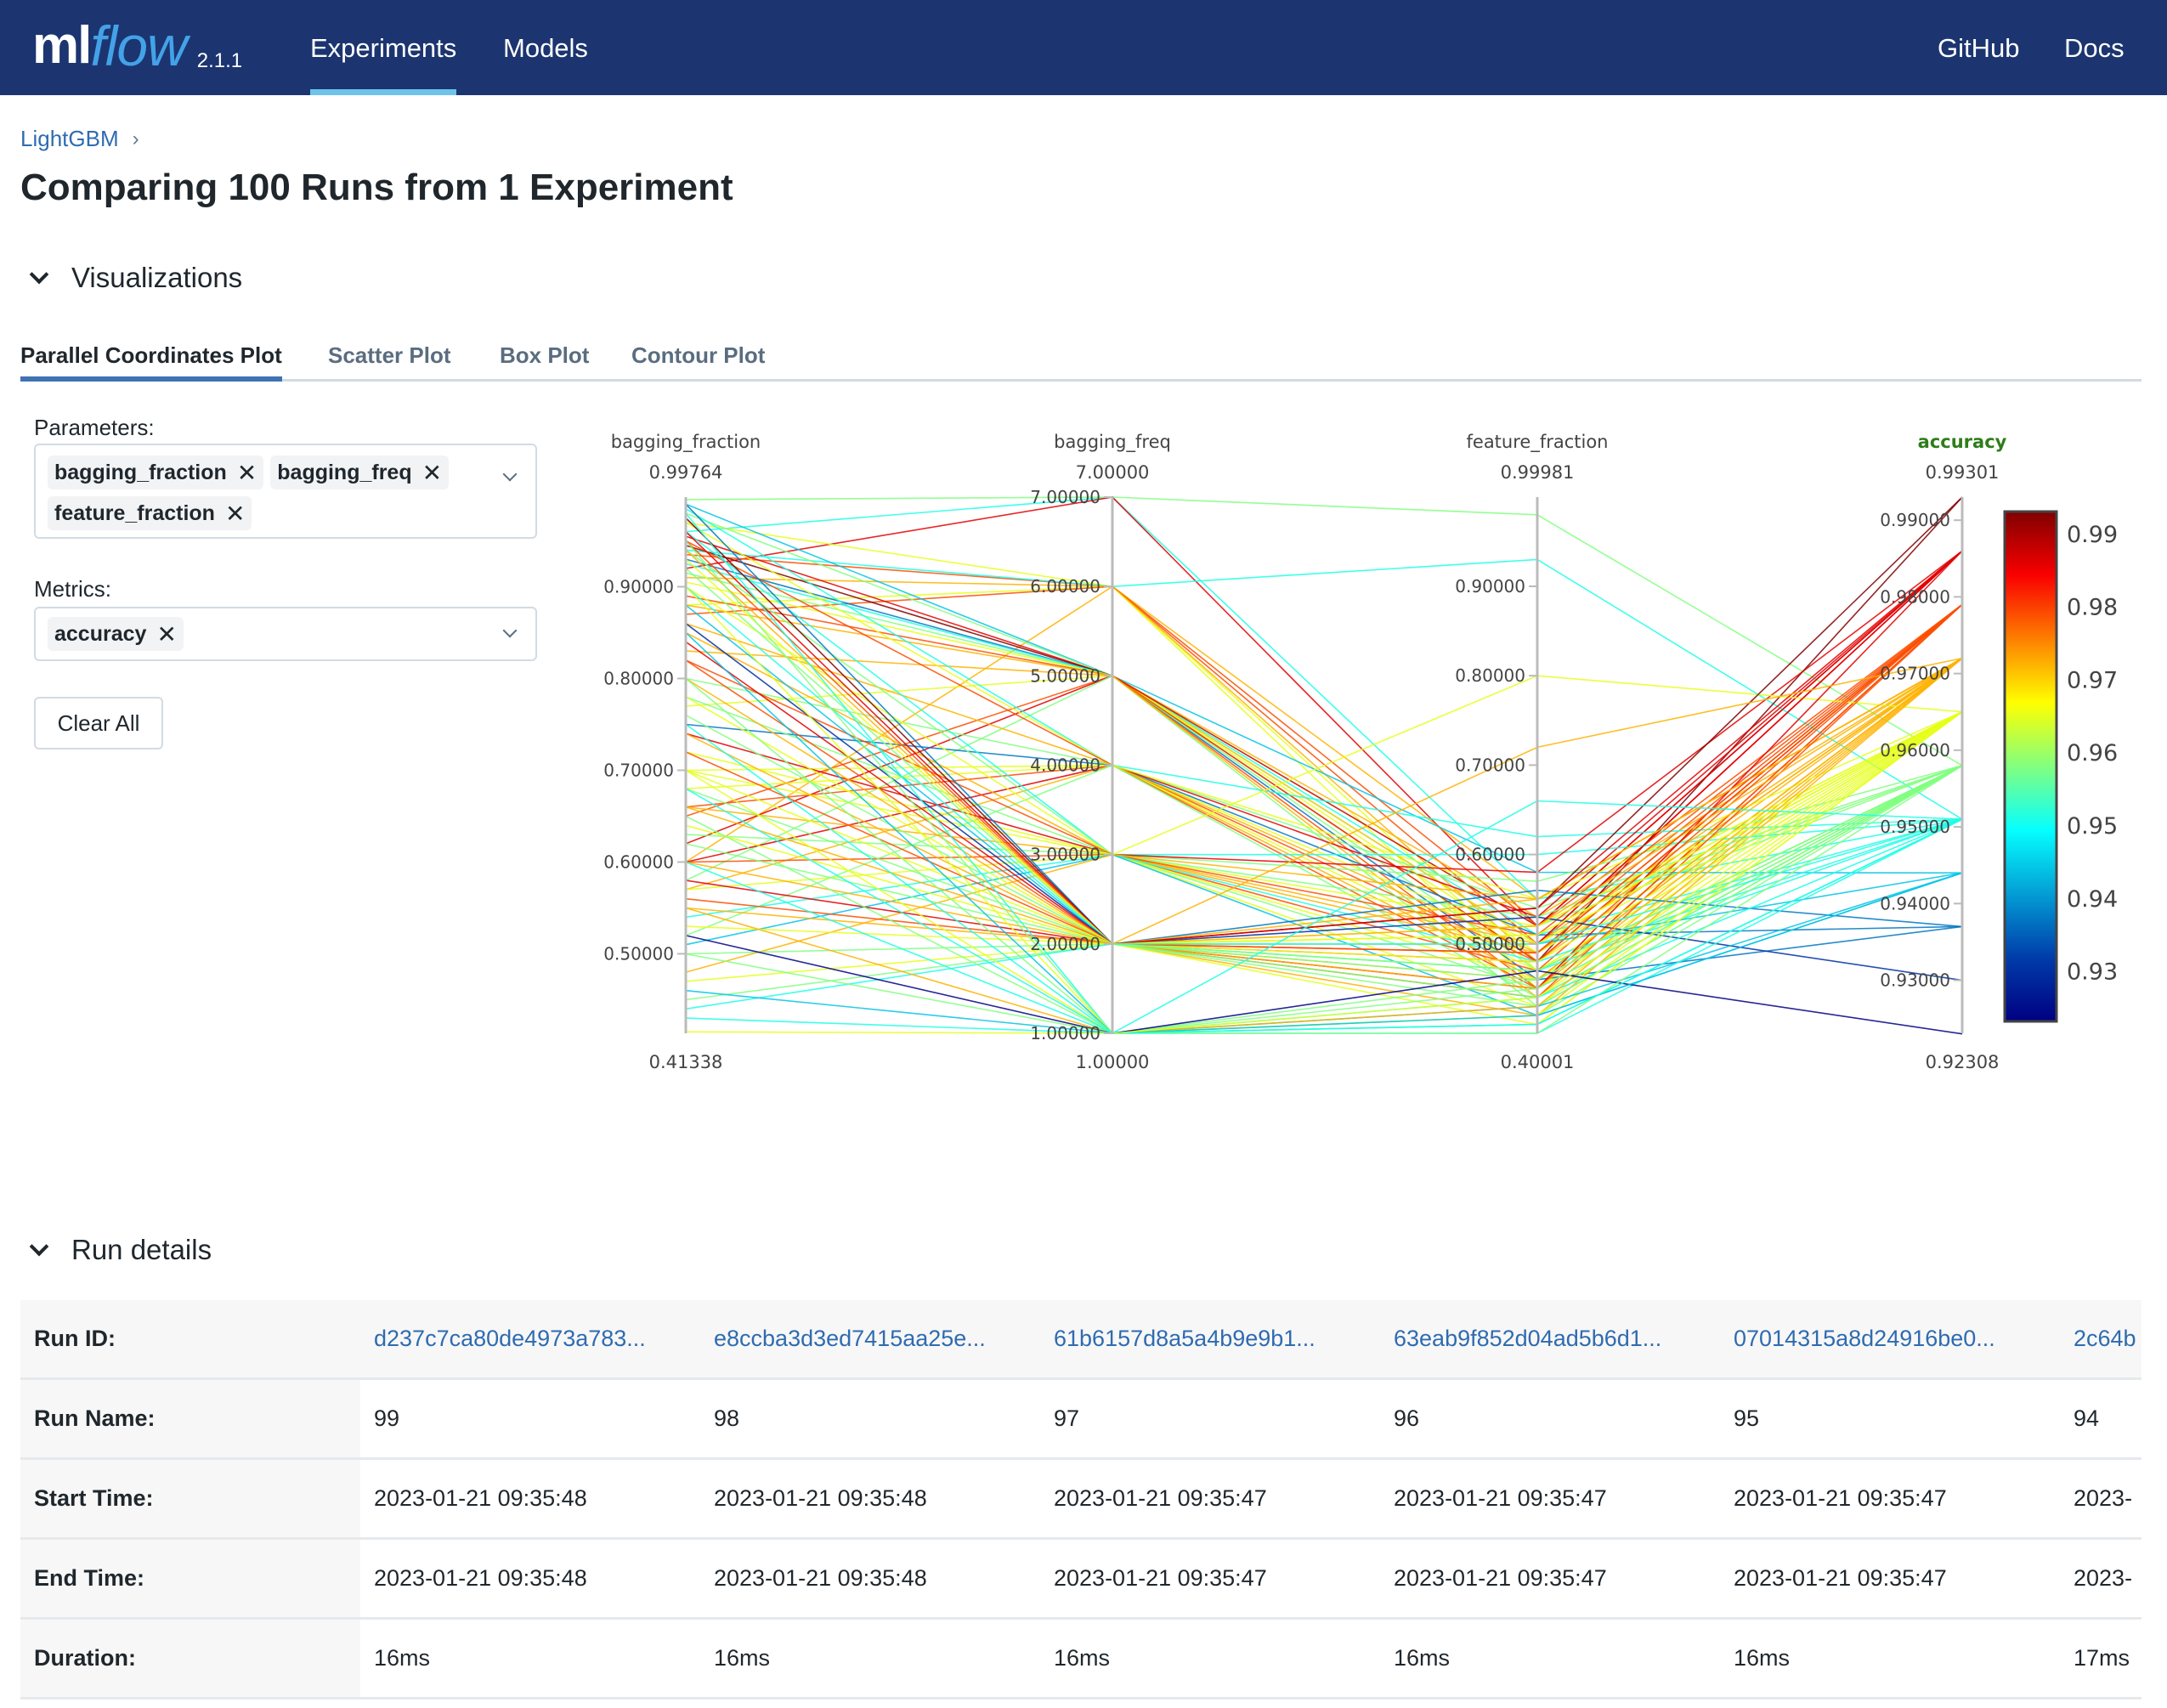  What do you see at coordinates (98, 723) in the screenshot?
I see `clear-all-button: Clear All` at bounding box center [98, 723].